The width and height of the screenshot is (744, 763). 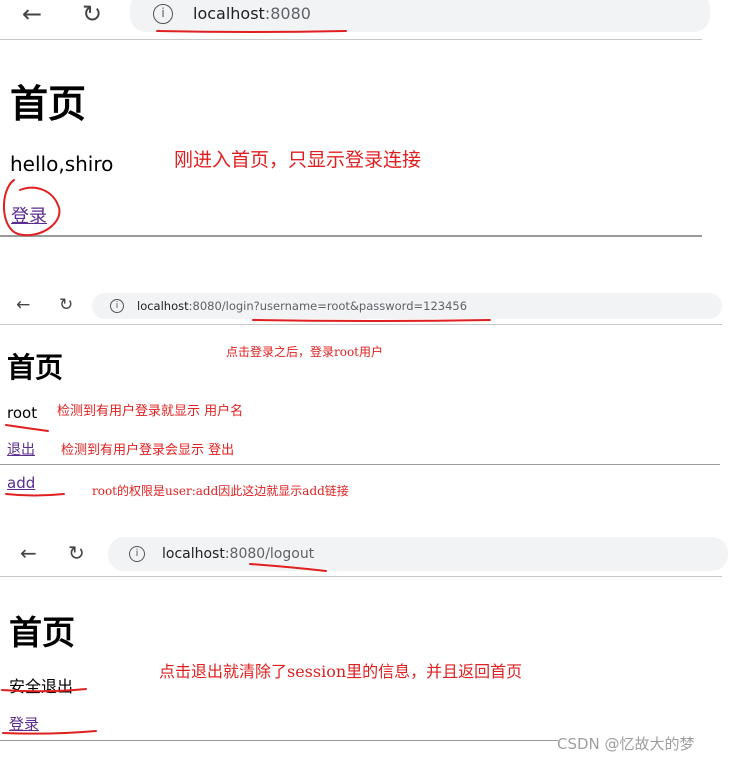 What do you see at coordinates (148, 450) in the screenshot?
I see `annotation-logout: 检测到有用户登录会显示 登出` at bounding box center [148, 450].